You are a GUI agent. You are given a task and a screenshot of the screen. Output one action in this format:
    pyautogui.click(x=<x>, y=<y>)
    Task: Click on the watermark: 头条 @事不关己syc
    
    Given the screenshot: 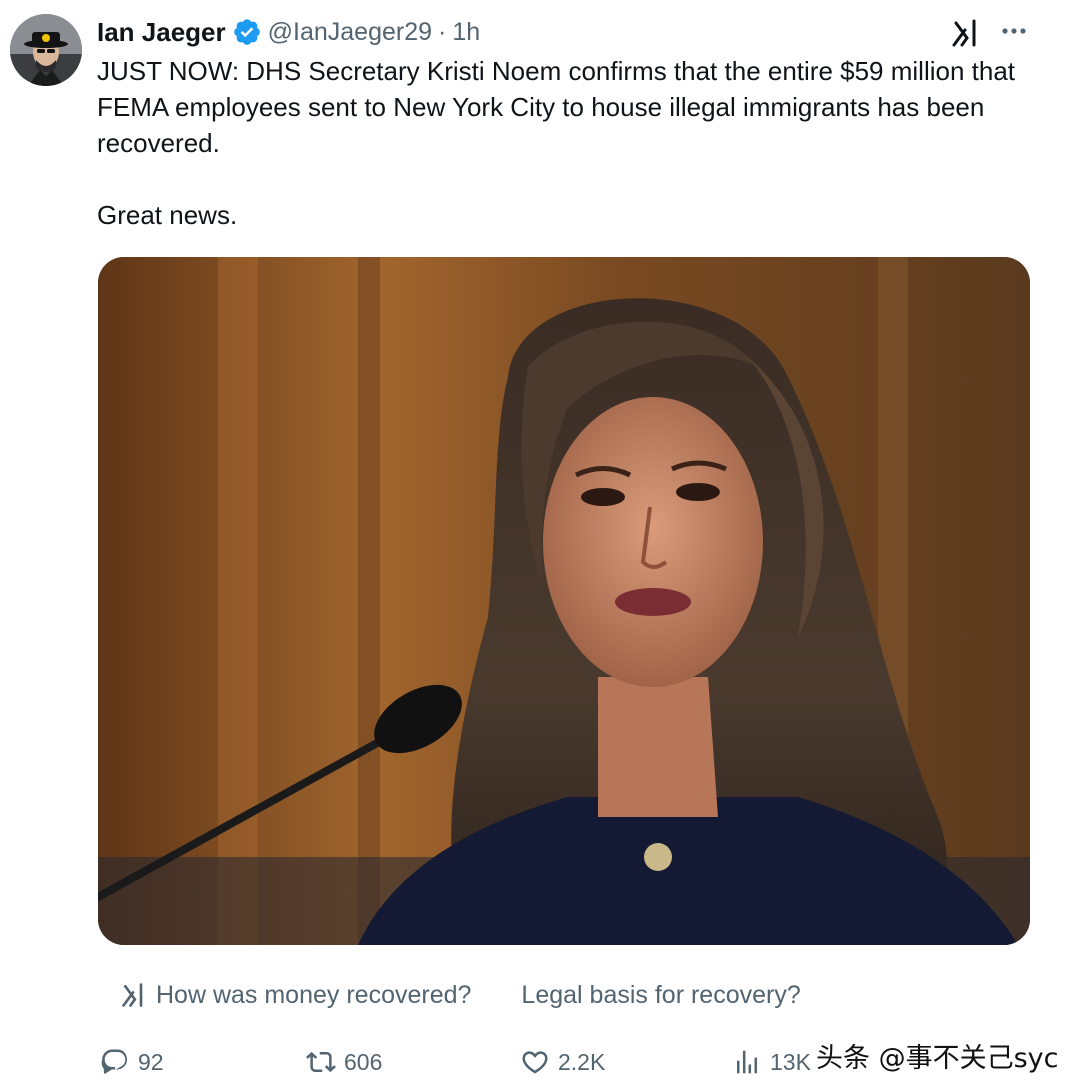 What is the action you would take?
    pyautogui.click(x=937, y=1058)
    